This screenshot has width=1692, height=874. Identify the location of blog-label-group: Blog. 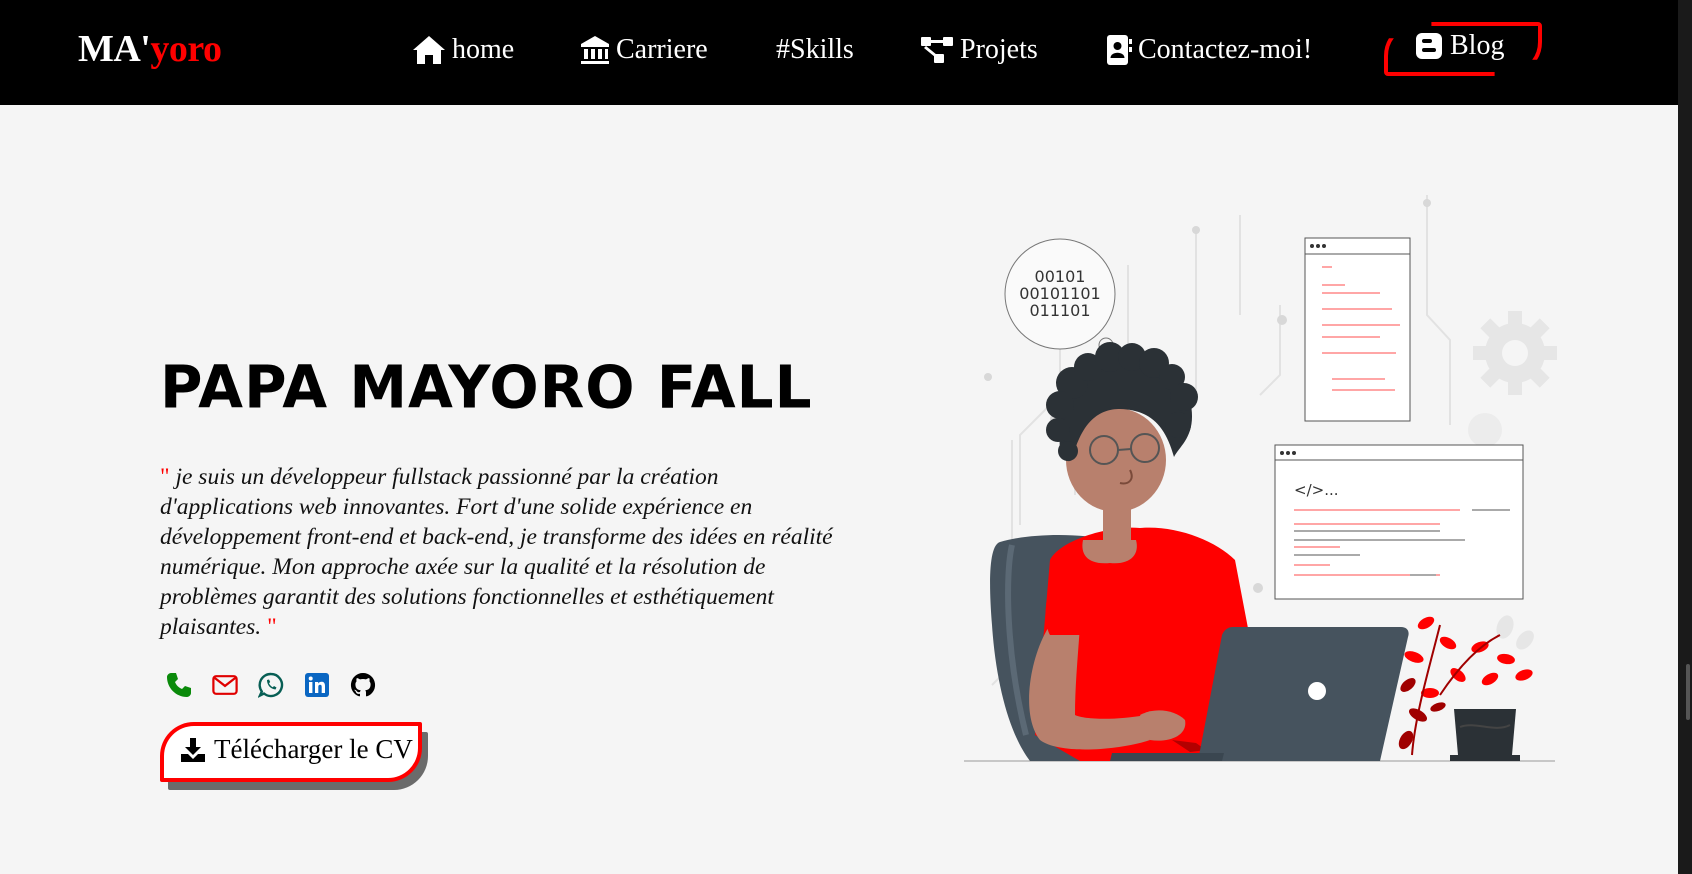
(1460, 46).